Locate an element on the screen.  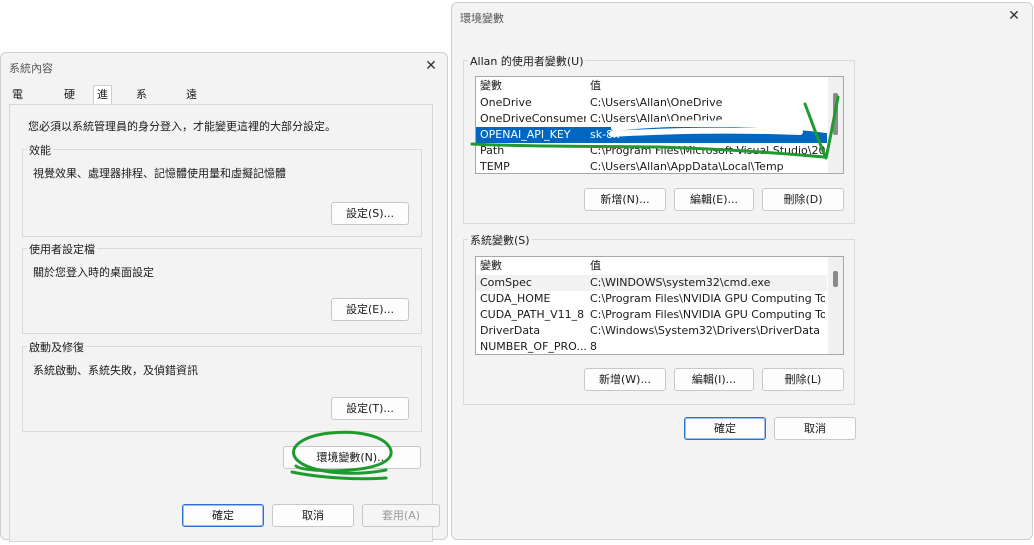
tab-computer-name: 電腦名稱 is located at coordinates (17, 119).